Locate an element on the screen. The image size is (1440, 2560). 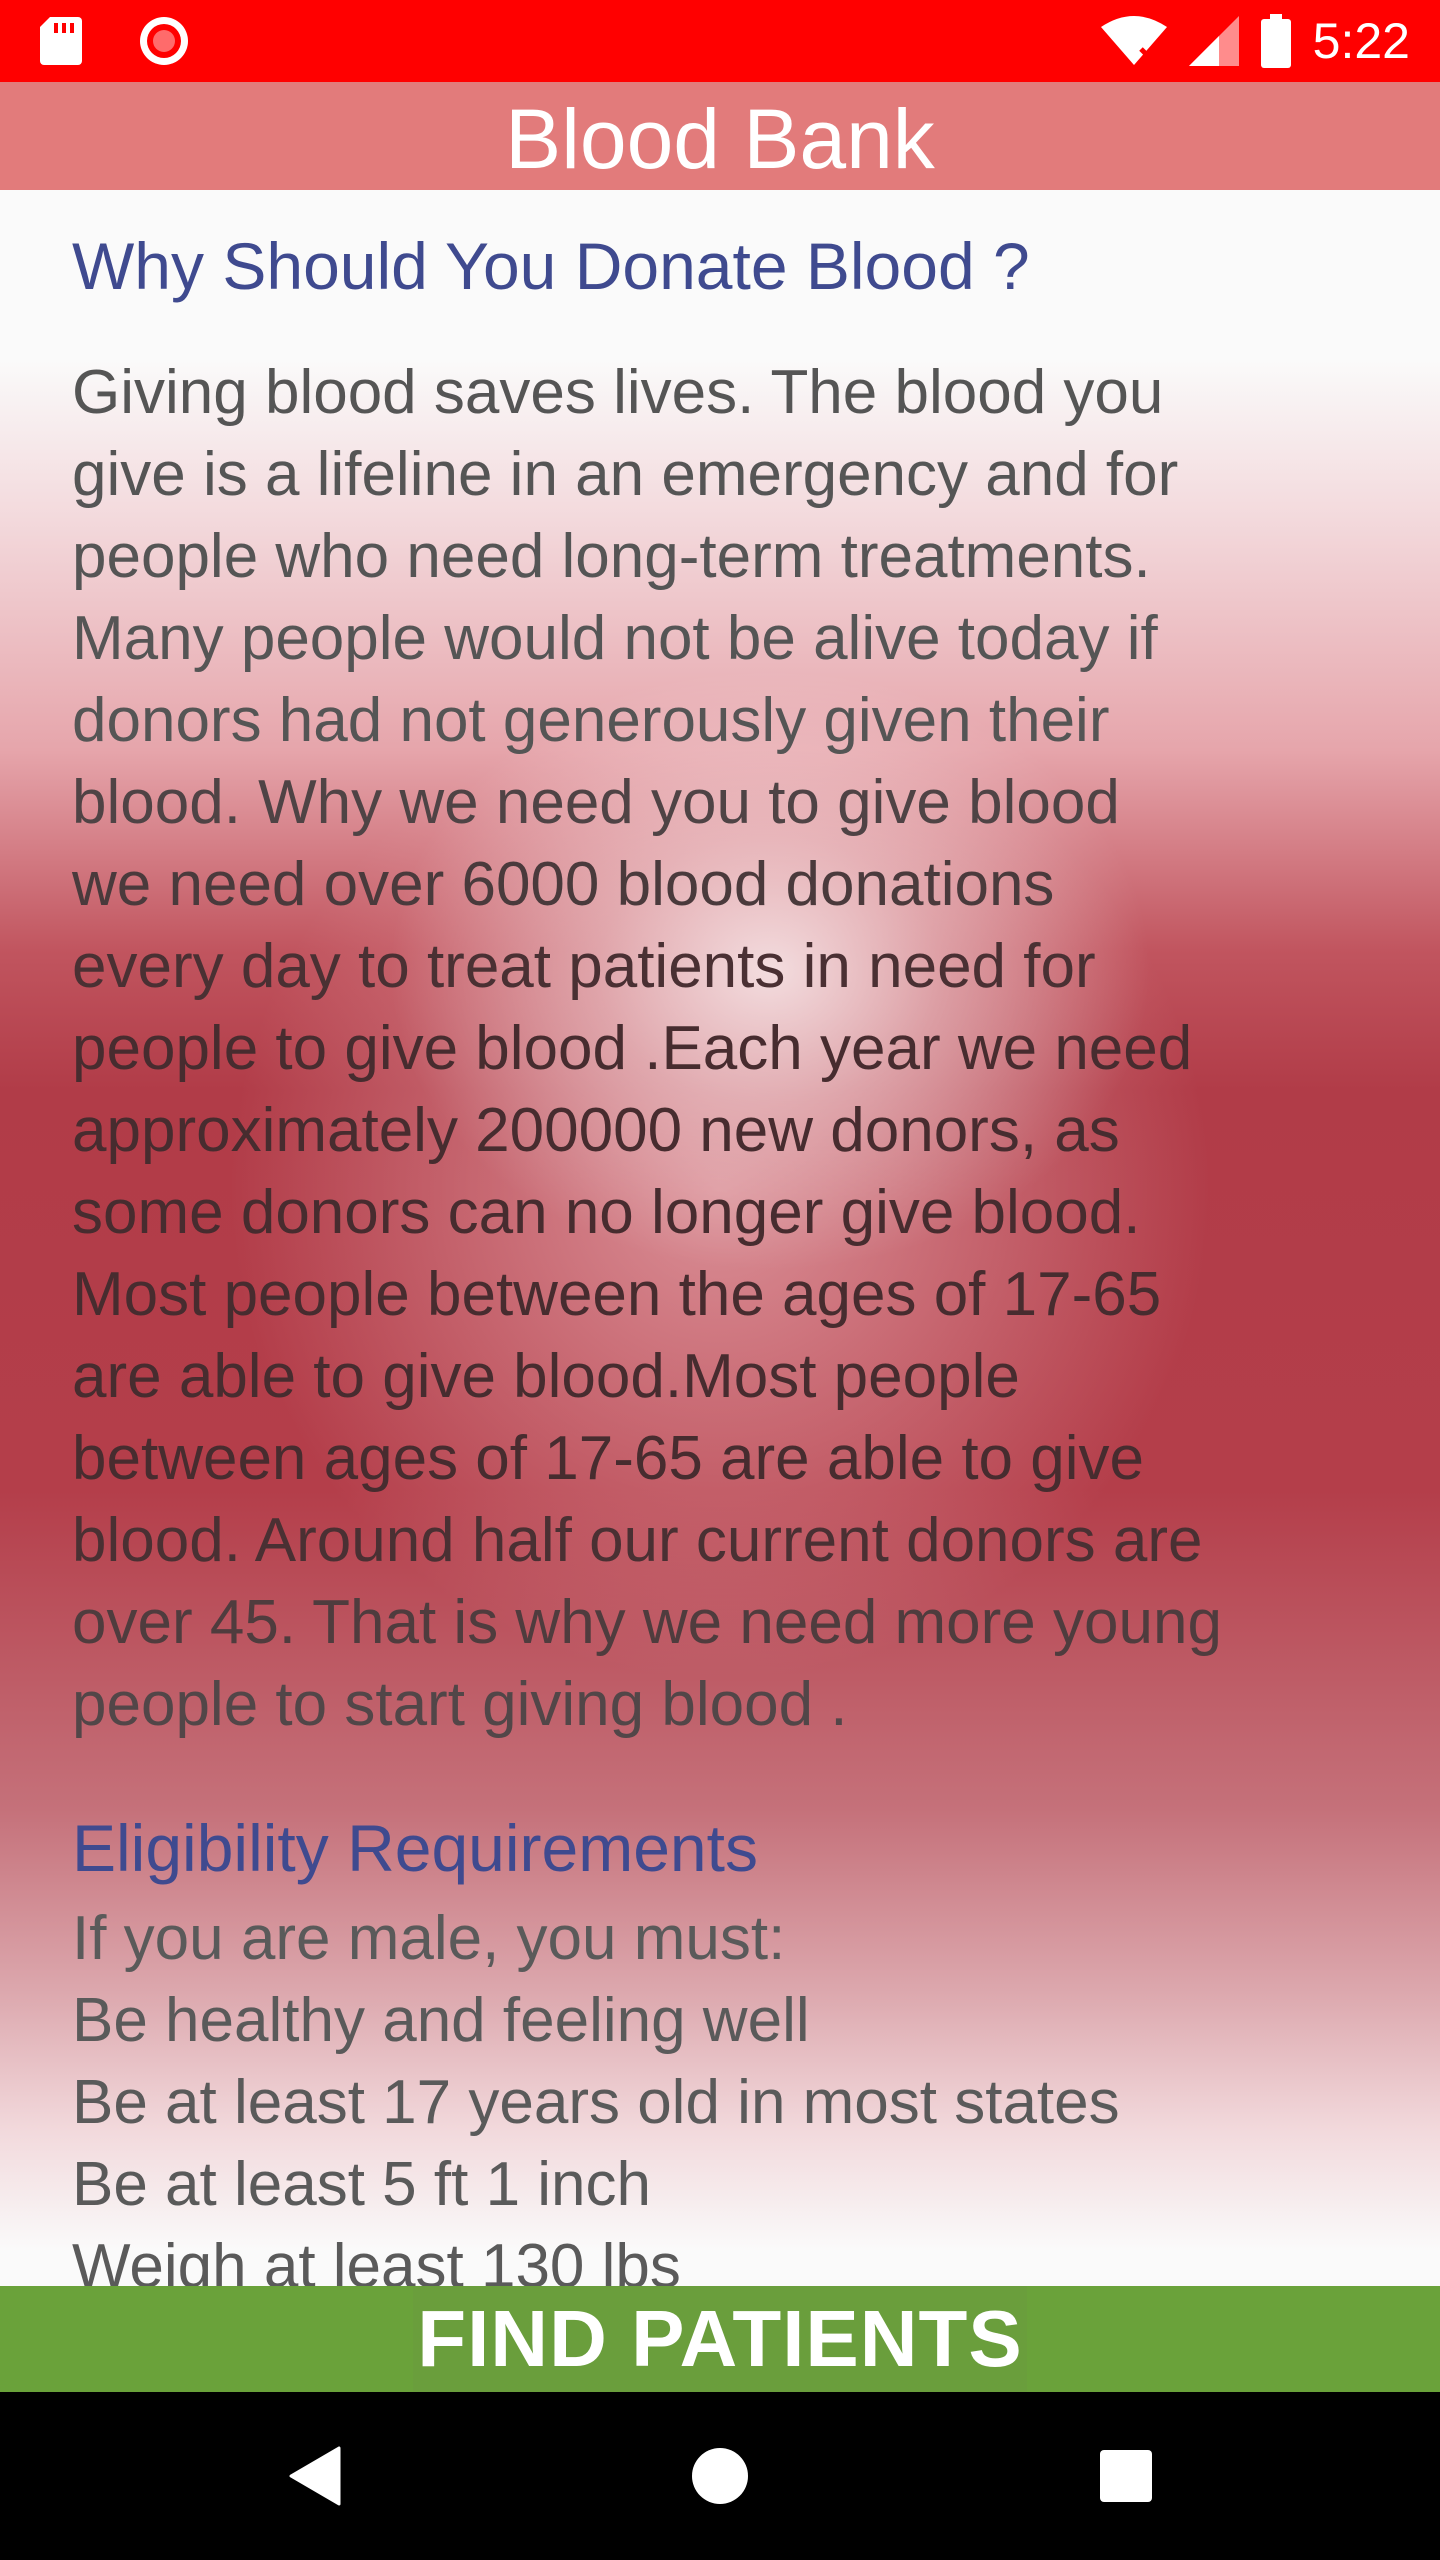
paragraph-line: people to give blood .Each year we need is located at coordinates (632, 1048).